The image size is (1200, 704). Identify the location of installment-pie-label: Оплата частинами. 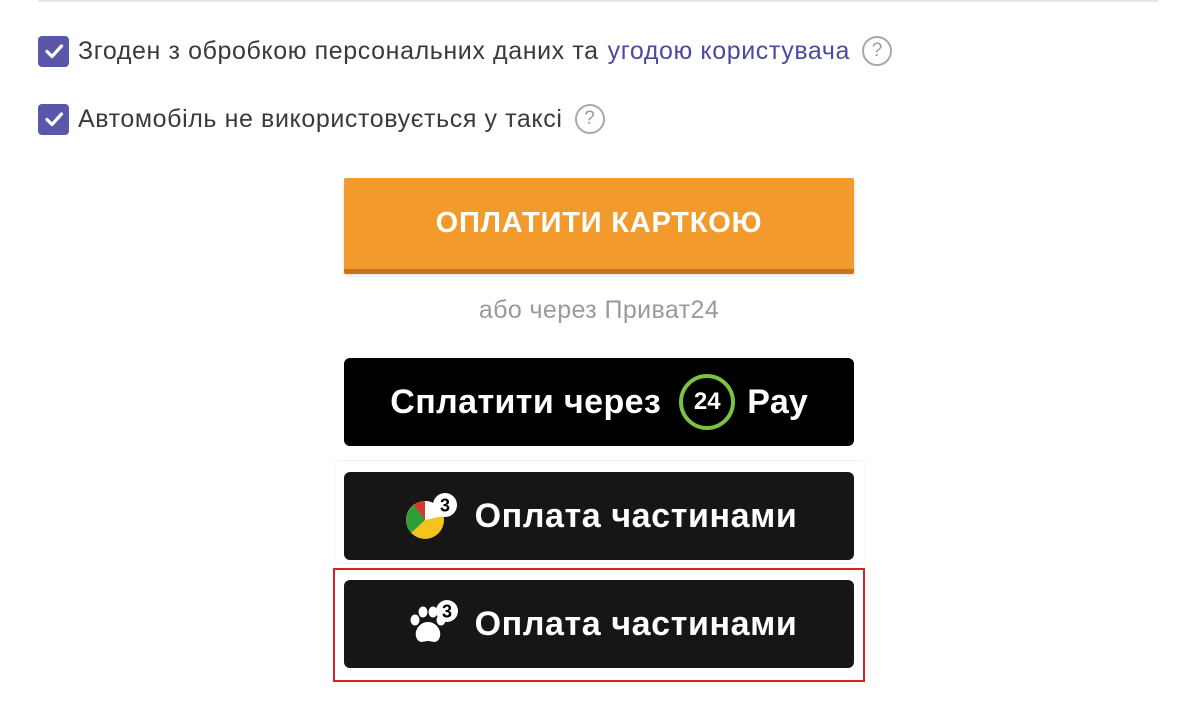
(636, 515).